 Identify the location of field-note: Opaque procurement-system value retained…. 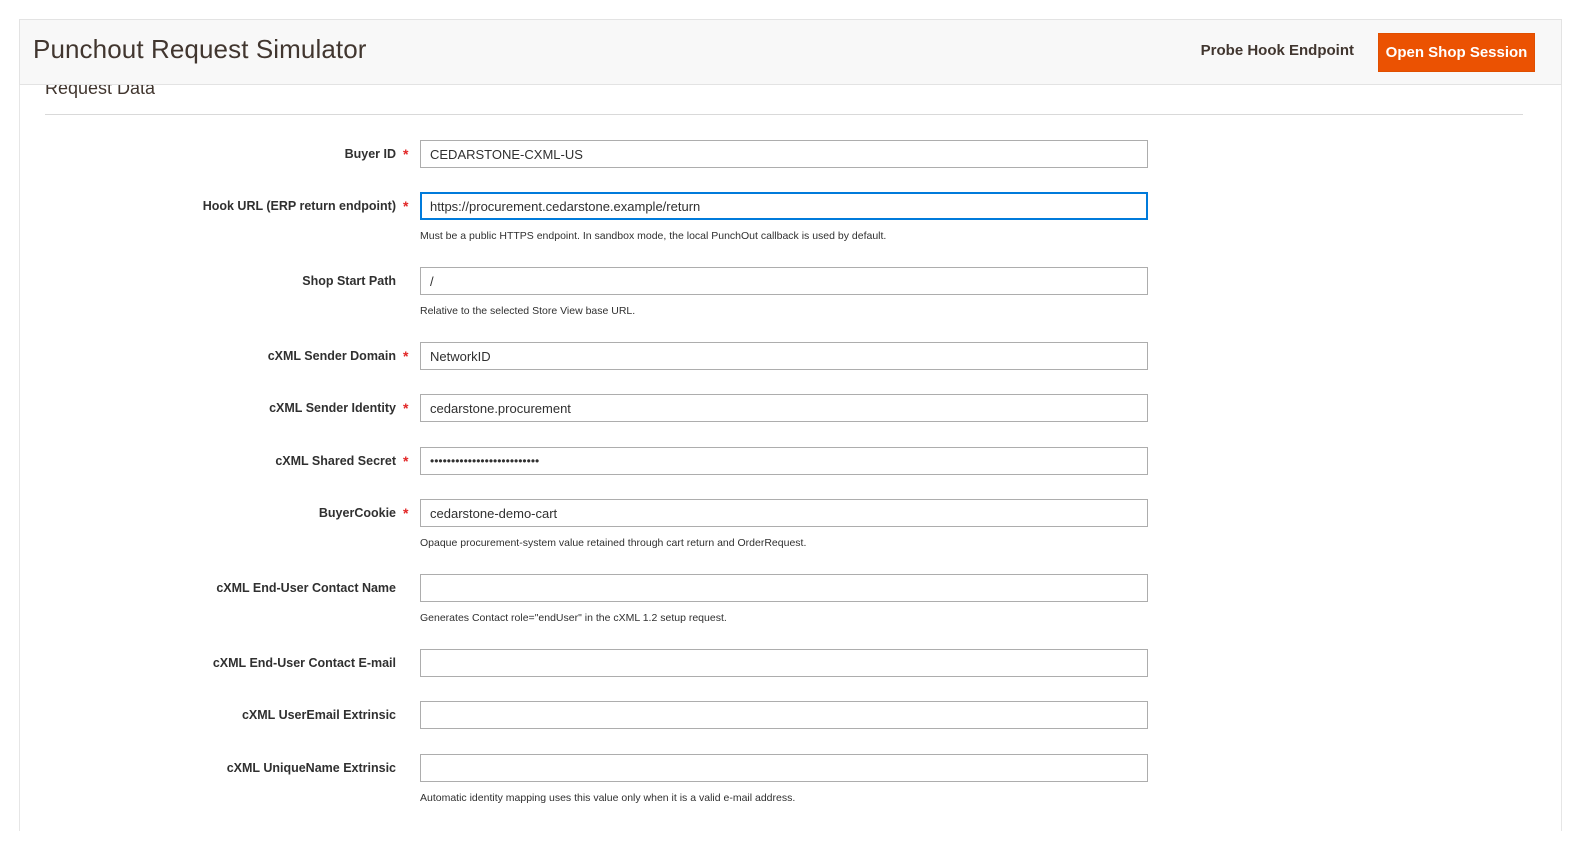
(613, 543).